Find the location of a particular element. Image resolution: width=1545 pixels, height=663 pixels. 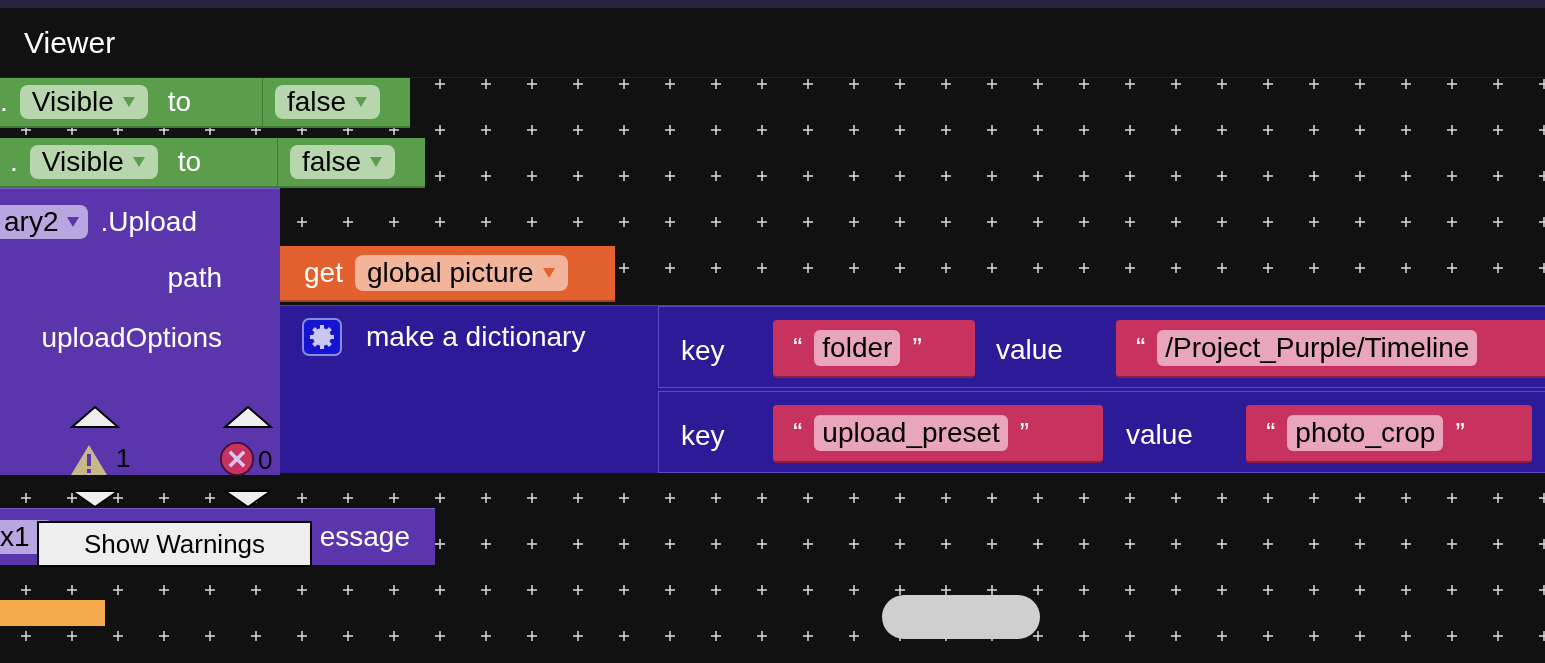

text-string-block: “ photo_crop ” is located at coordinates (1389, 434).